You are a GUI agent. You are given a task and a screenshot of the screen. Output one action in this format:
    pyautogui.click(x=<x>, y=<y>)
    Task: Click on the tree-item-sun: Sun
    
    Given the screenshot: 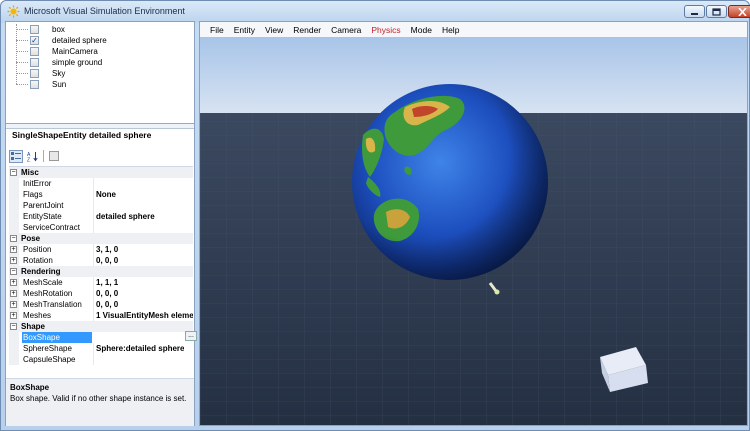 What is the action you would take?
    pyautogui.click(x=59, y=84)
    